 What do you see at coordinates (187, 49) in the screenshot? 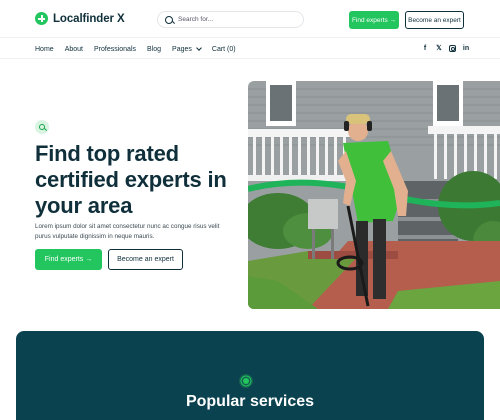
I see `nav-item-pages: Pages` at bounding box center [187, 49].